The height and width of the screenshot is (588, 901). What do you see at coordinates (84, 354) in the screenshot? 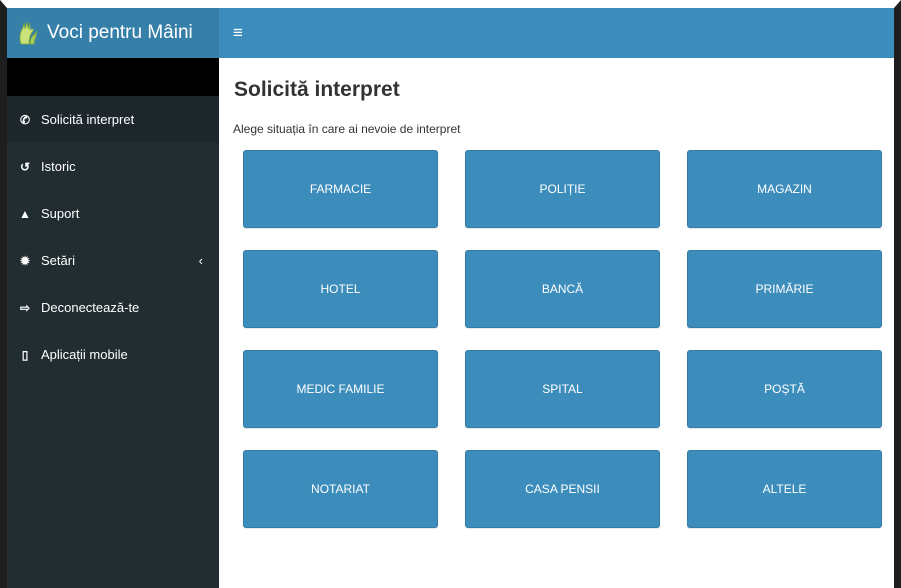
I see `sidebar-item-label: Aplicații mobile` at bounding box center [84, 354].